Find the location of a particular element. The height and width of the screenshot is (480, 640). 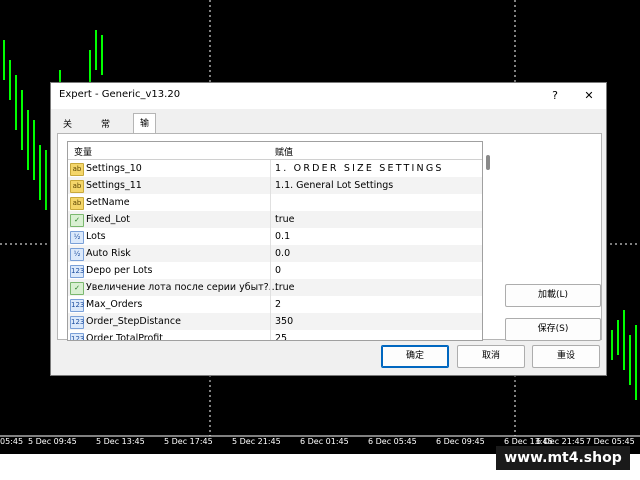

table-row: ✓ Fixed_Lot true is located at coordinates (275, 219).